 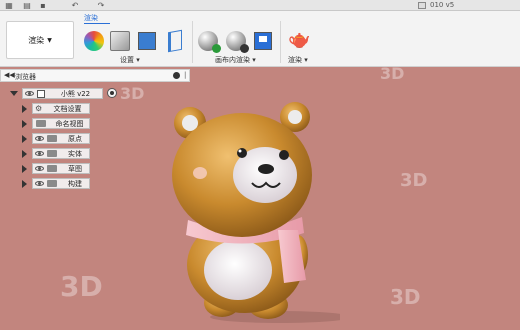 I want to click on tree-item-label: 草图, so click(x=75, y=168).